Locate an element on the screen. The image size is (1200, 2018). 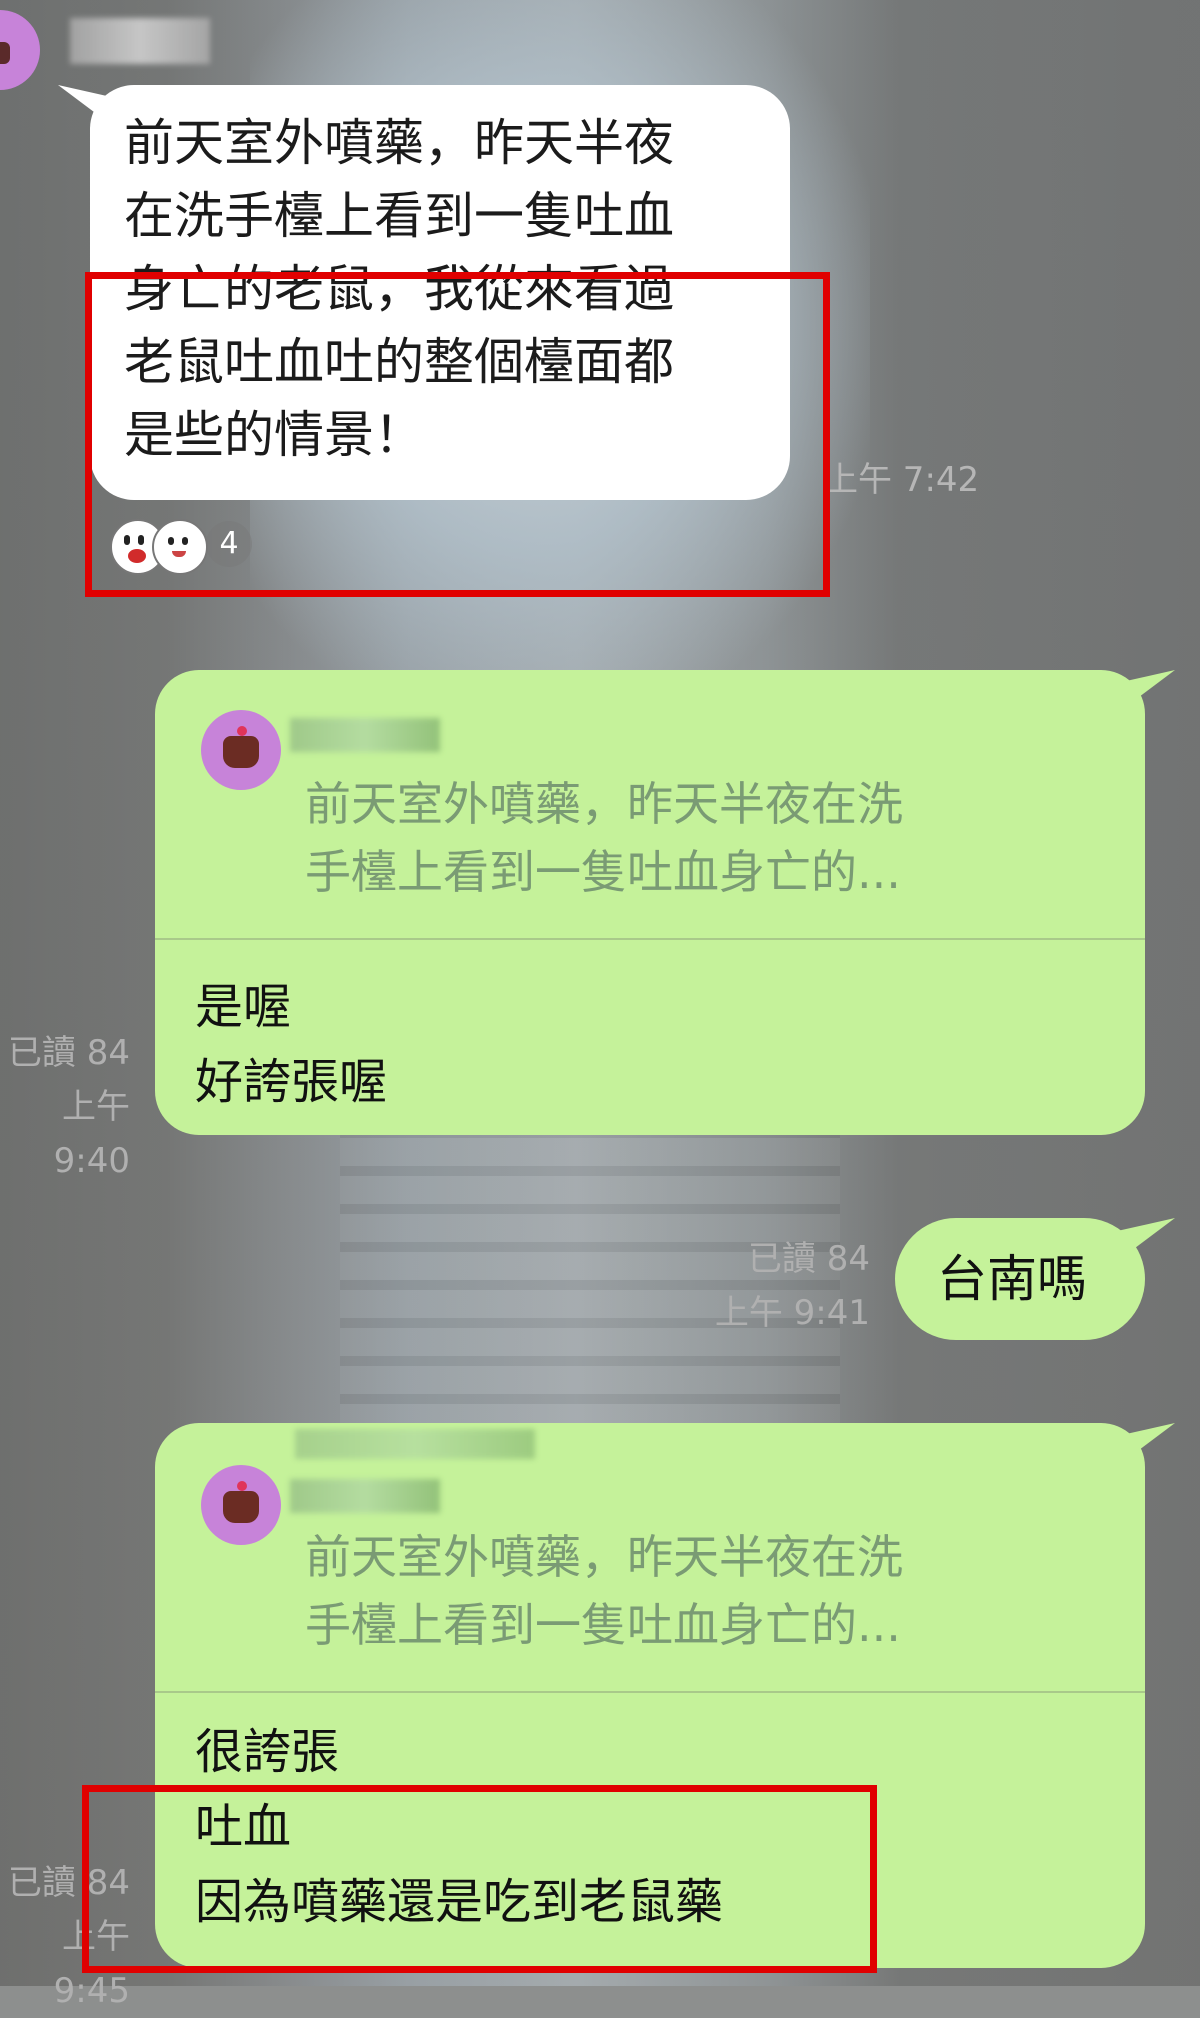
highlight-box-incoming is located at coordinates (457, 434).